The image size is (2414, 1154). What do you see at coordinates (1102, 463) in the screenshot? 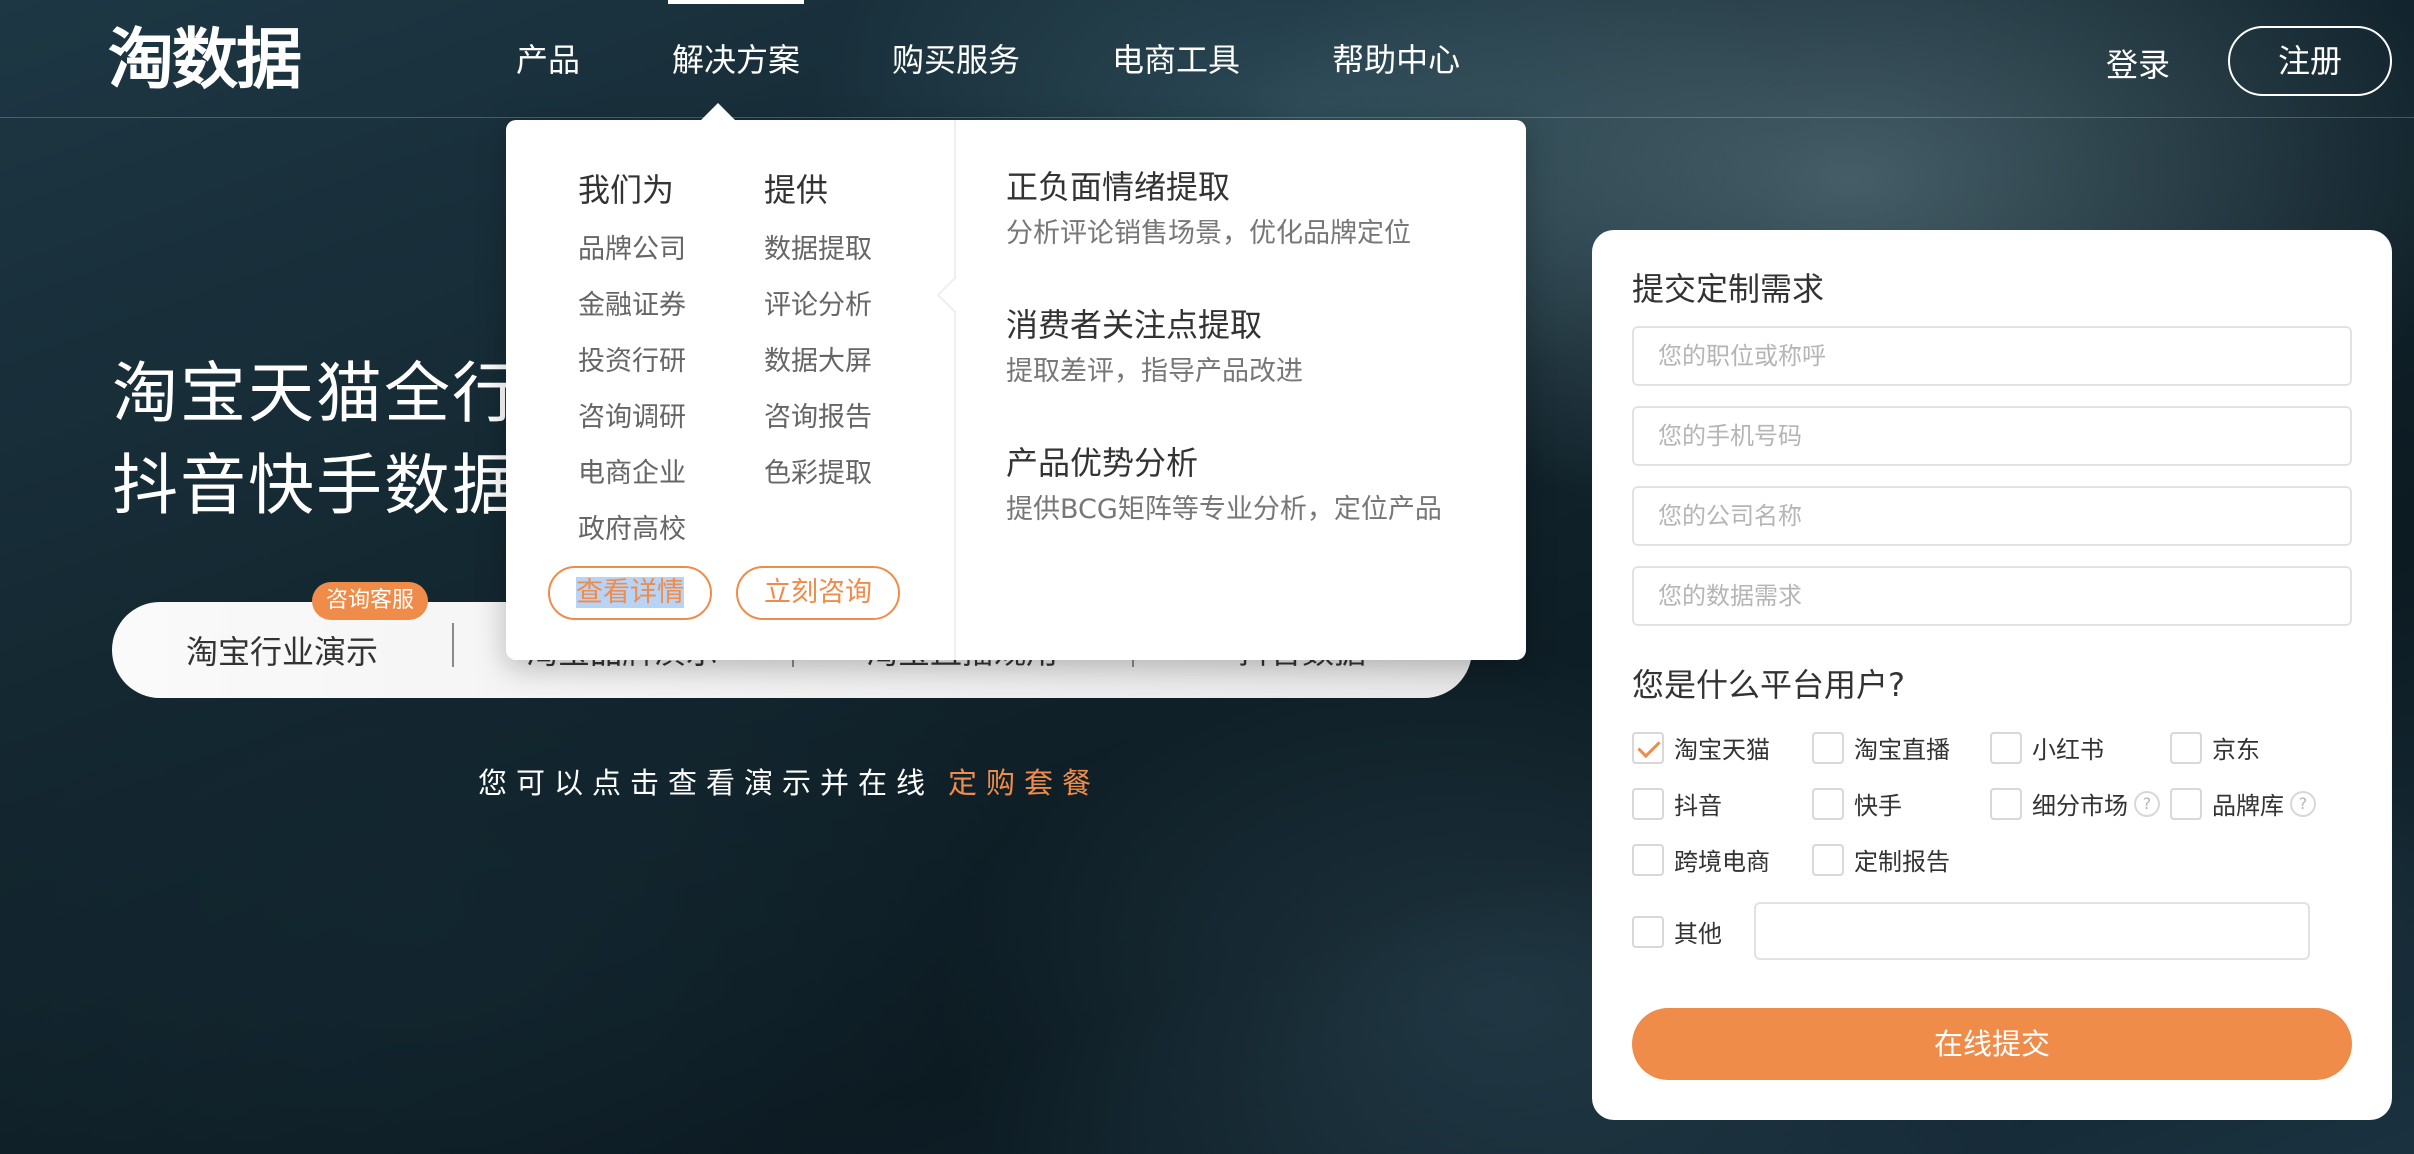
I see `feature-title: 产品优势分析` at bounding box center [1102, 463].